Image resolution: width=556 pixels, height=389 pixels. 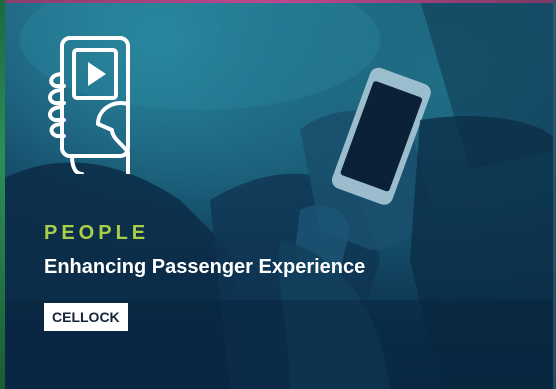 I want to click on client-tag: CELLOCK, so click(x=86, y=317).